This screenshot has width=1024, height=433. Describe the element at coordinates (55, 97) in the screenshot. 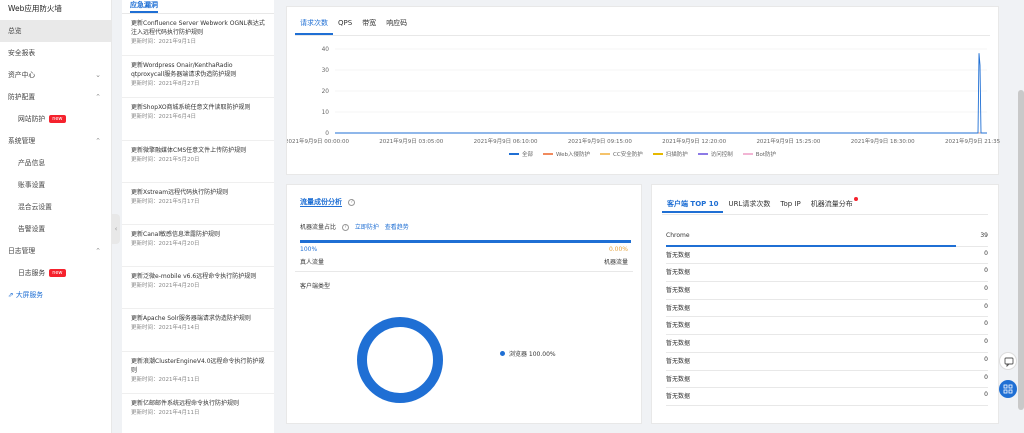

I see `sidebar-item-3: 防护配置 ⌃` at that location.